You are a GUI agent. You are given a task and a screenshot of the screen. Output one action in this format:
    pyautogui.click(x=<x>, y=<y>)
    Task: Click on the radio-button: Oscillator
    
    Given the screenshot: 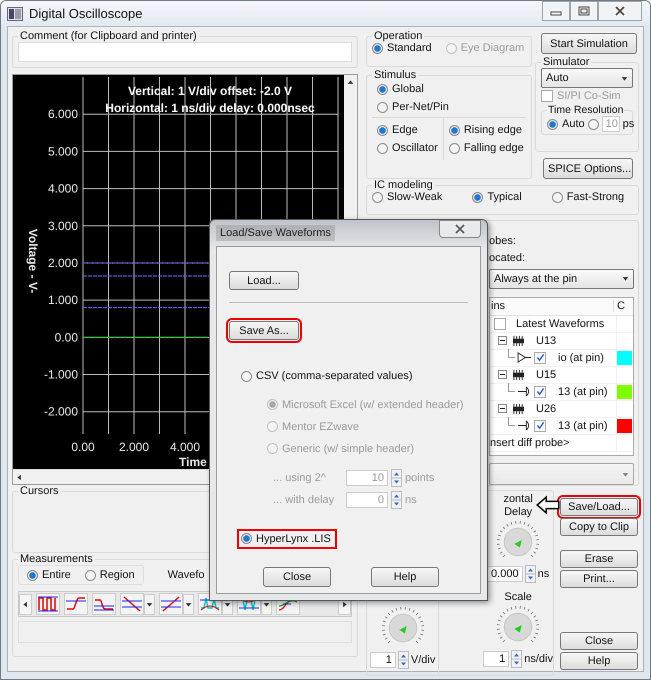 What is the action you would take?
    pyautogui.click(x=407, y=148)
    